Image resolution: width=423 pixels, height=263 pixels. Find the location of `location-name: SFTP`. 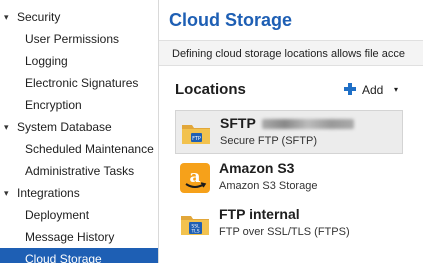

location-name: SFTP is located at coordinates (287, 123).